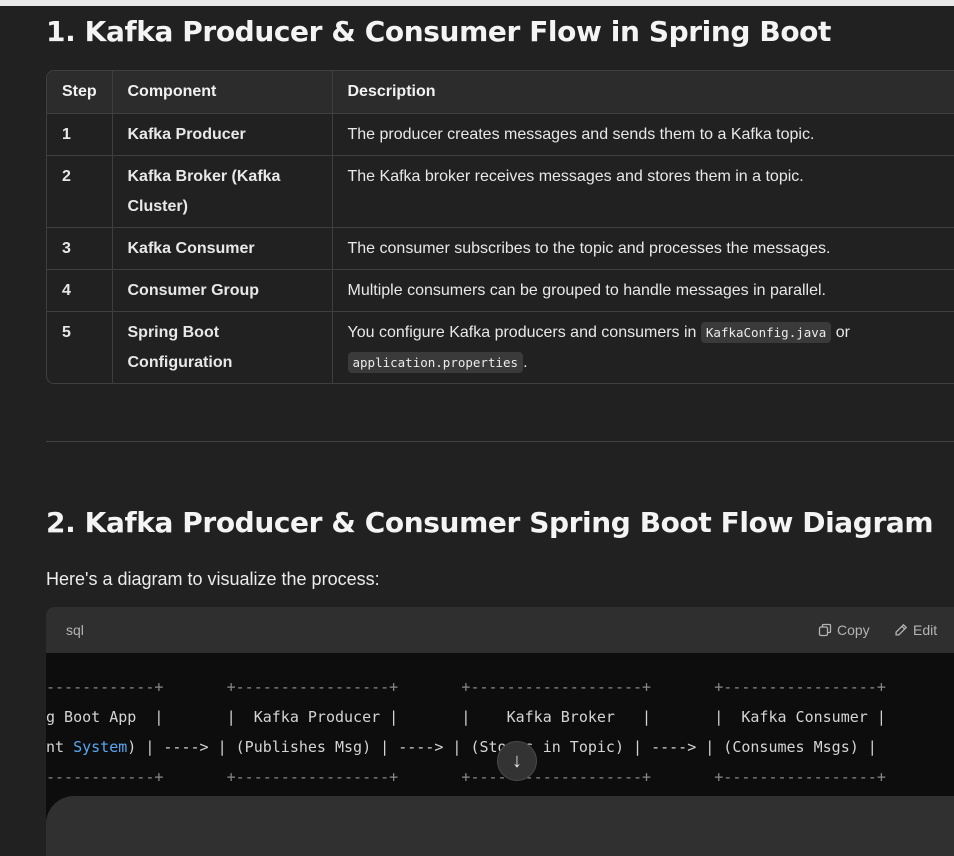 The height and width of the screenshot is (856, 954). I want to click on top-border, so click(477, 3).